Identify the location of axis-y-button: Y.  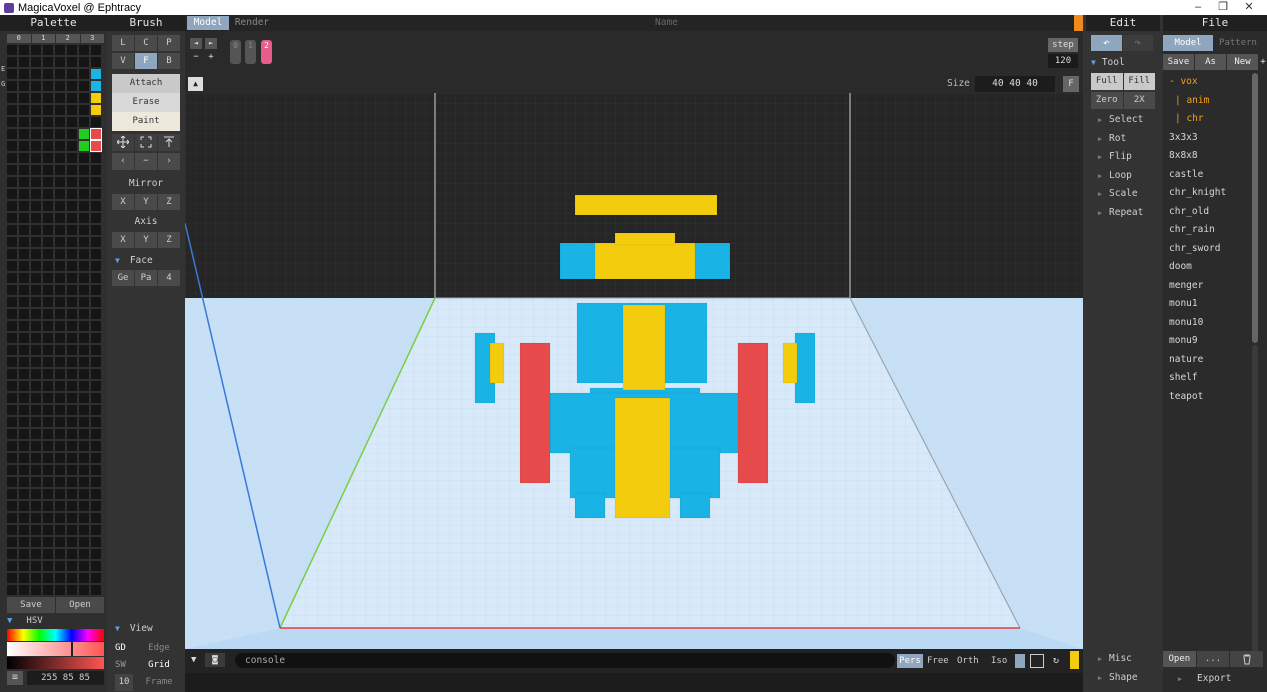
(146, 240).